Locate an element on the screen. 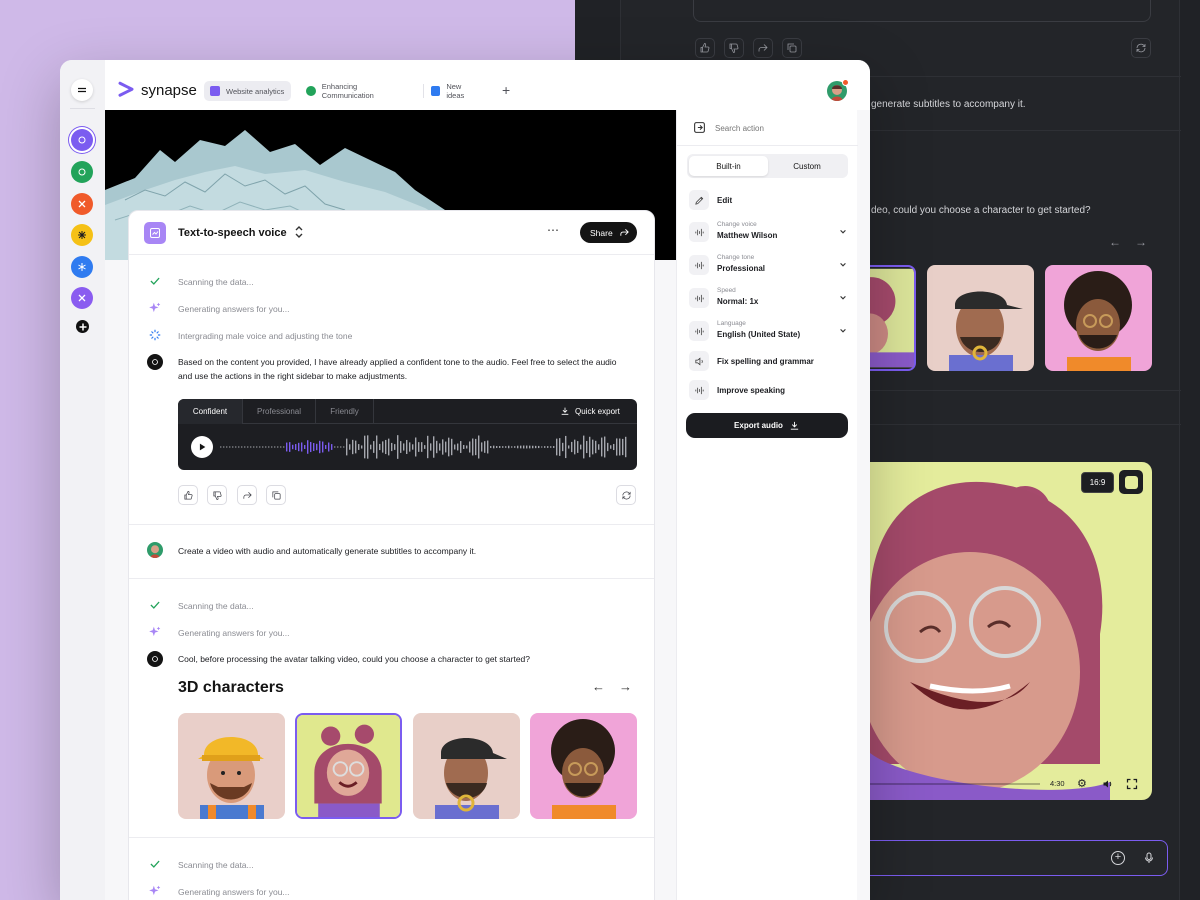 Image resolution: width=1200 pixels, height=900 pixels. tab-website-analytics: Website analytics is located at coordinates (247, 91).